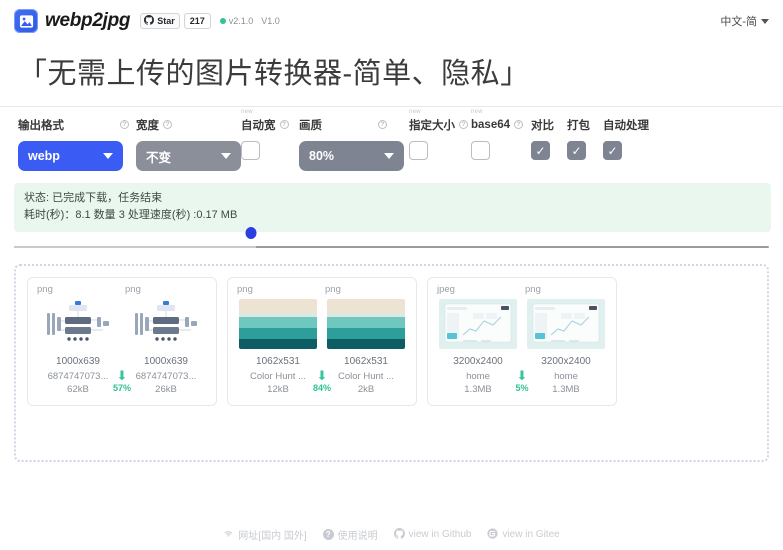 The height and width of the screenshot is (550, 783). What do you see at coordinates (391, 21) in the screenshot?
I see `app-header: webp2jpg Star 217 v2.1.0 V1.0 中文-简` at bounding box center [391, 21].